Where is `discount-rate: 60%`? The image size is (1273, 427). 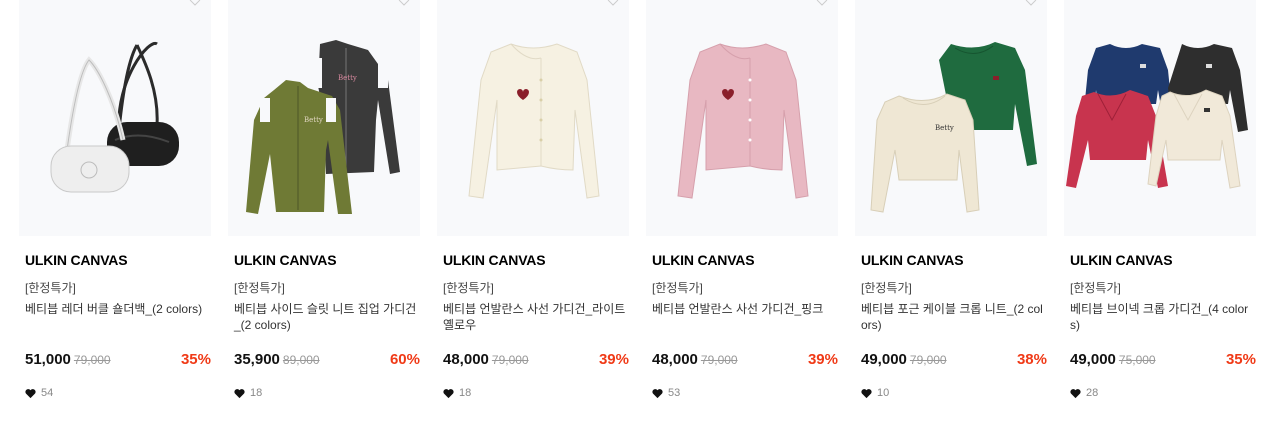
discount-rate: 60% is located at coordinates (404, 359).